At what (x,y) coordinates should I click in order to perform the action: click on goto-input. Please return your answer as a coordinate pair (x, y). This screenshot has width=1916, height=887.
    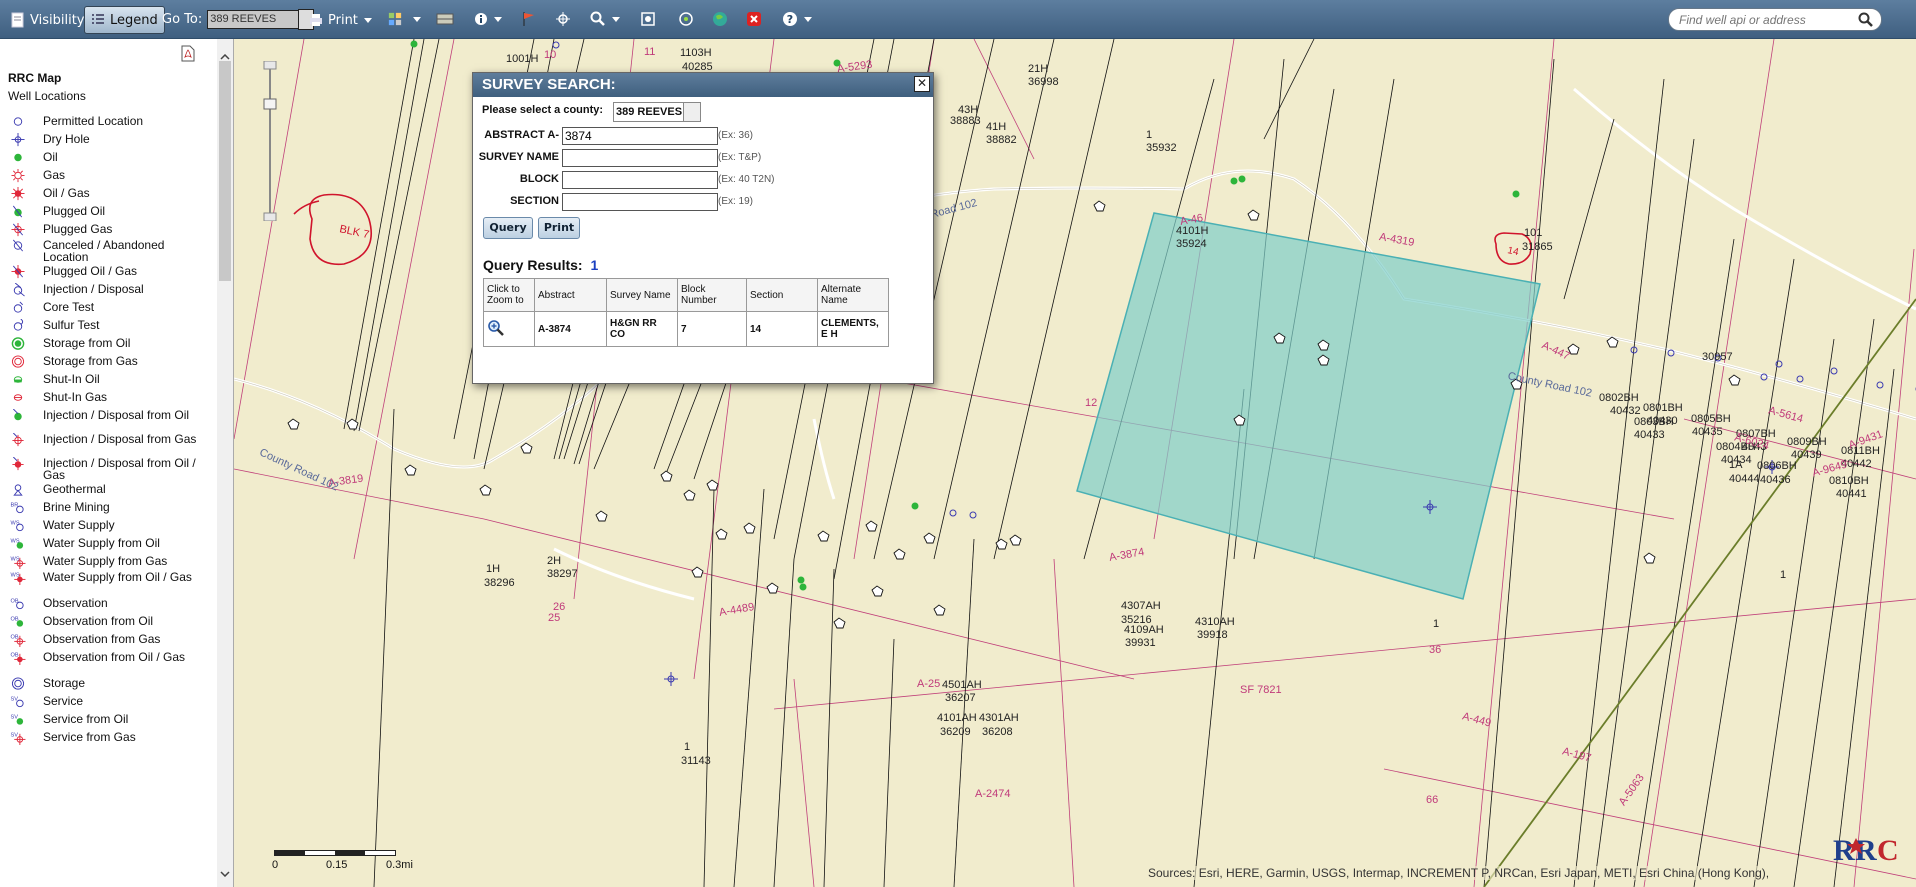
    Looking at the image, I should click on (253, 19).